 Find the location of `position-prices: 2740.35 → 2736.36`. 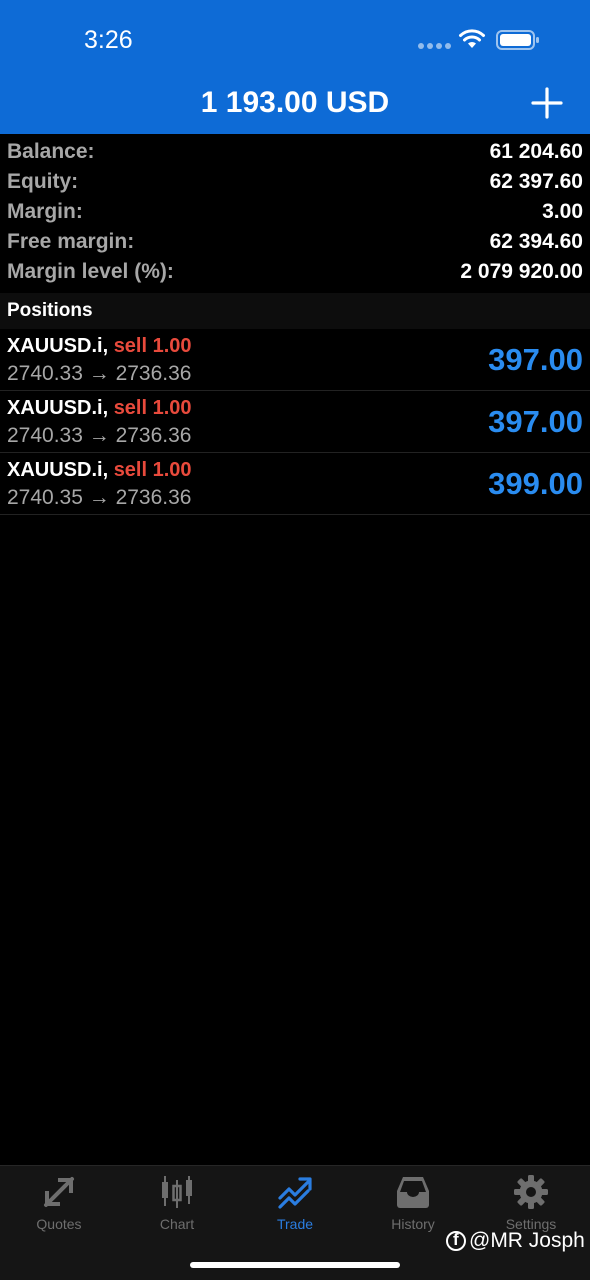

position-prices: 2740.35 → 2736.36 is located at coordinates (99, 497).